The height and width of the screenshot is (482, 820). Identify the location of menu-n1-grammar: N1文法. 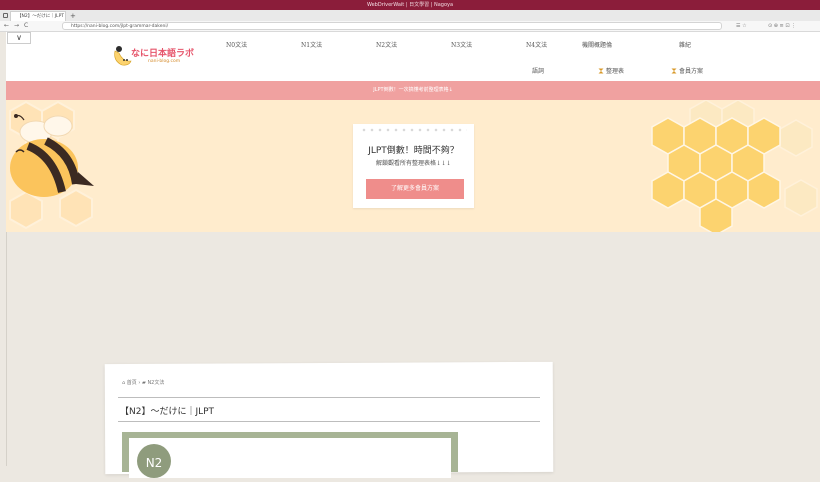
(311, 44).